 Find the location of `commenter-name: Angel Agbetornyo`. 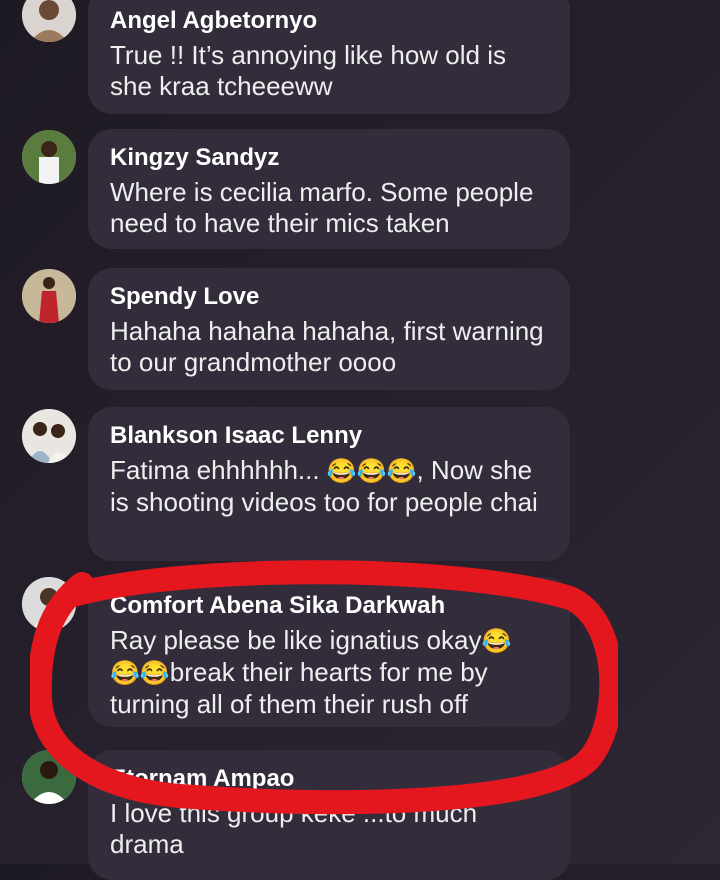

commenter-name: Angel Agbetornyo is located at coordinates (329, 21).